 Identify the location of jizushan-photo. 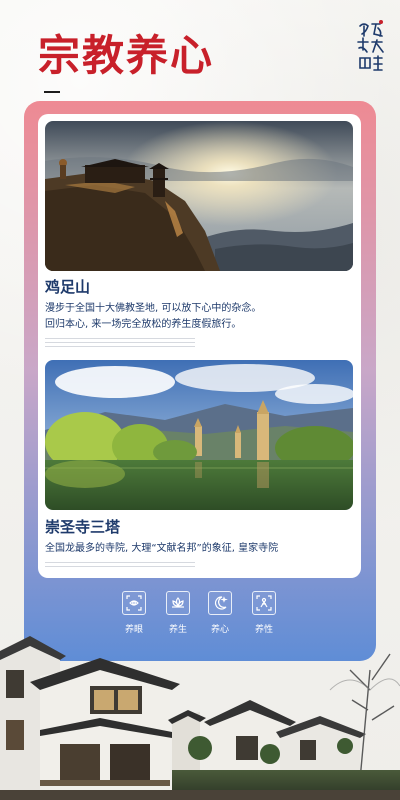
(199, 196).